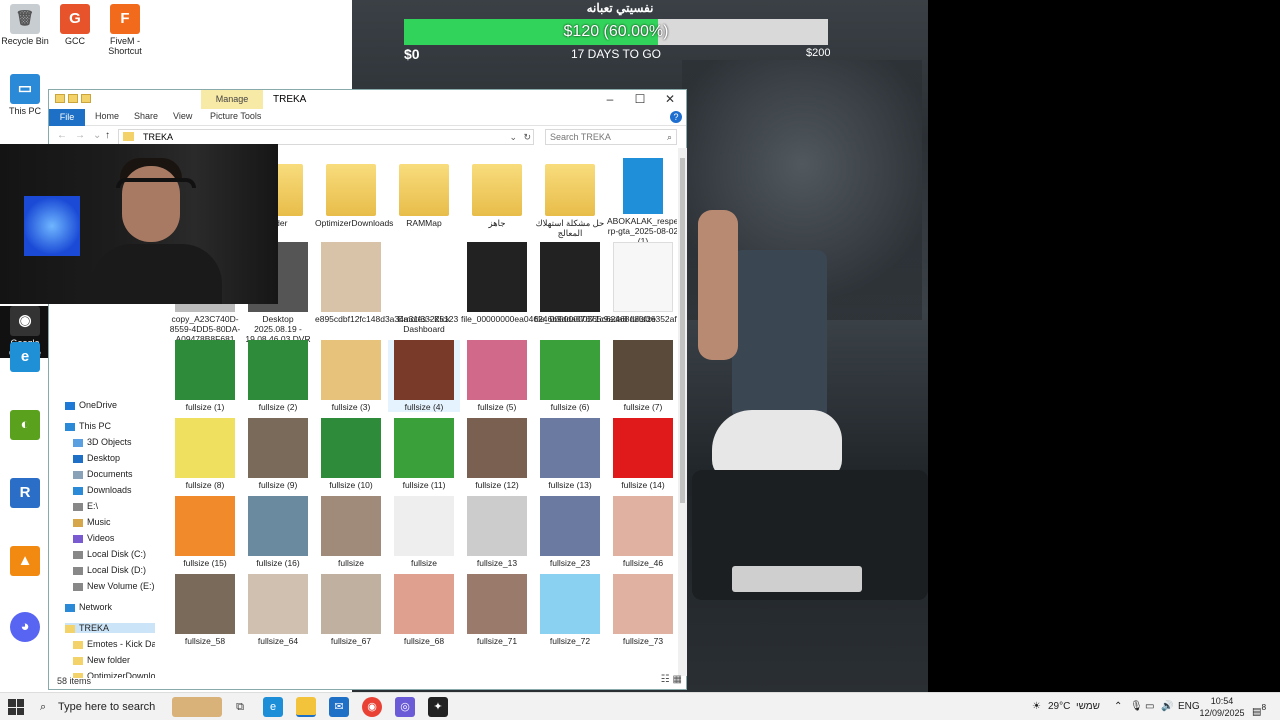  What do you see at coordinates (610, 99) in the screenshot?
I see `minimize-icon: –` at bounding box center [610, 99].